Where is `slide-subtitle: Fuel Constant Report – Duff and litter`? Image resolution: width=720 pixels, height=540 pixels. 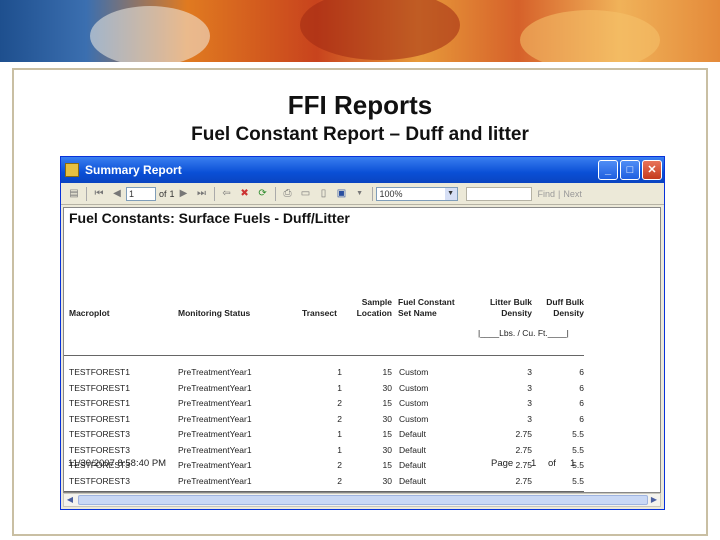 slide-subtitle: Fuel Constant Report – Duff and litter is located at coordinates (360, 134).